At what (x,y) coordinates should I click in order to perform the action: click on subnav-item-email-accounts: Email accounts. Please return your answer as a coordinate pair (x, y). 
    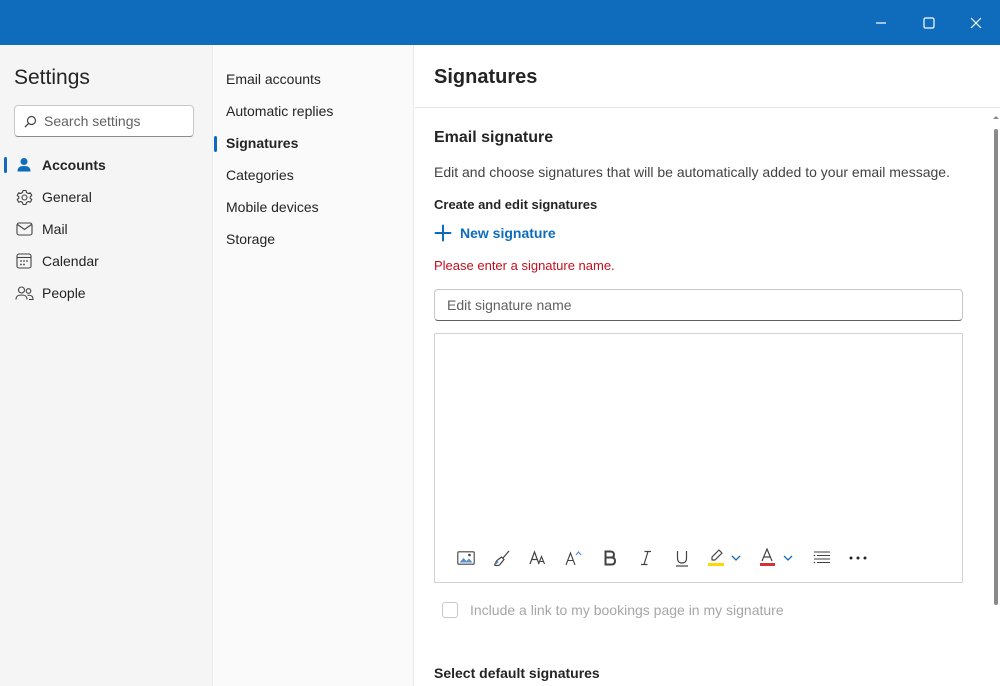
    Looking at the image, I should click on (316, 79).